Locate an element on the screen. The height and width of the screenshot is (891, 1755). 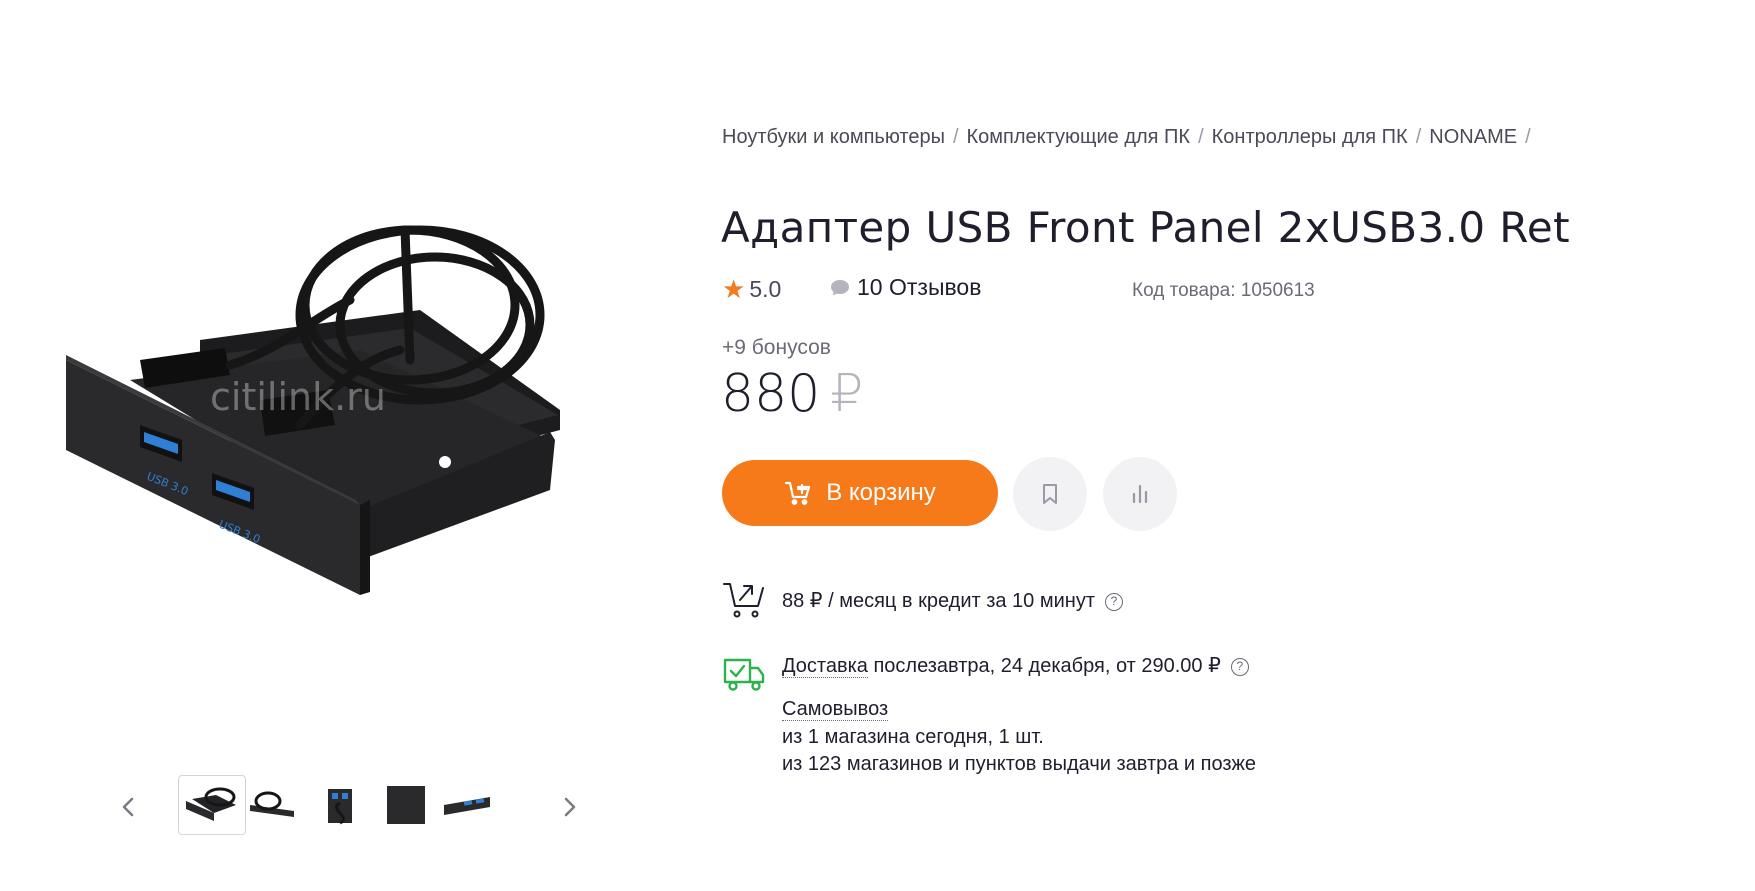
product-code: Код товара: 1050613 is located at coordinates (1223, 290).